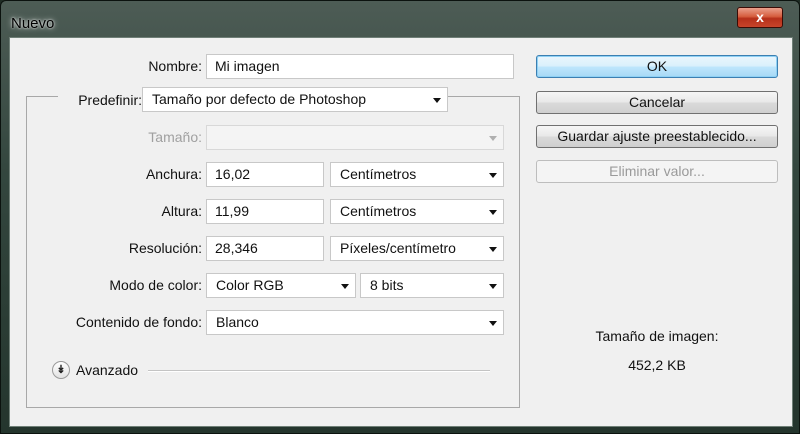 The height and width of the screenshot is (434, 800). What do you see at coordinates (657, 102) in the screenshot?
I see `cancel-button: Cancelar` at bounding box center [657, 102].